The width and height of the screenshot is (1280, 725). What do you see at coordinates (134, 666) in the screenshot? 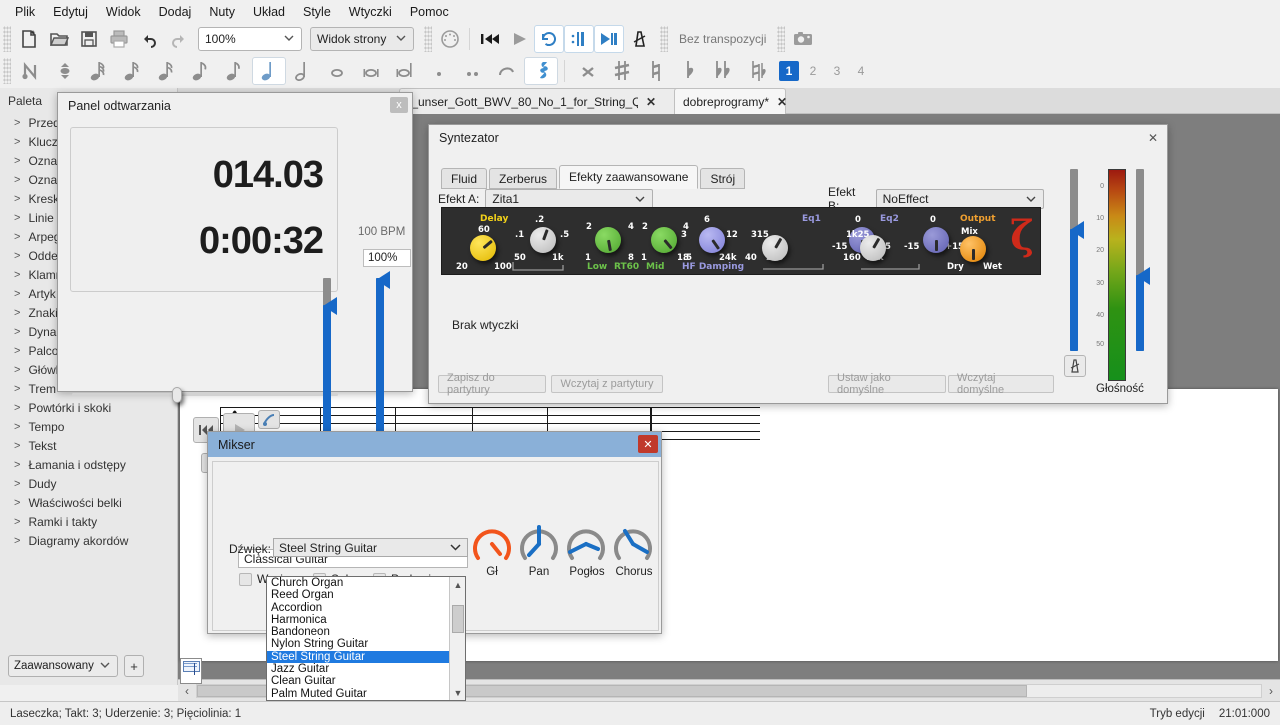
I see `add-workspace-button: +` at bounding box center [134, 666].